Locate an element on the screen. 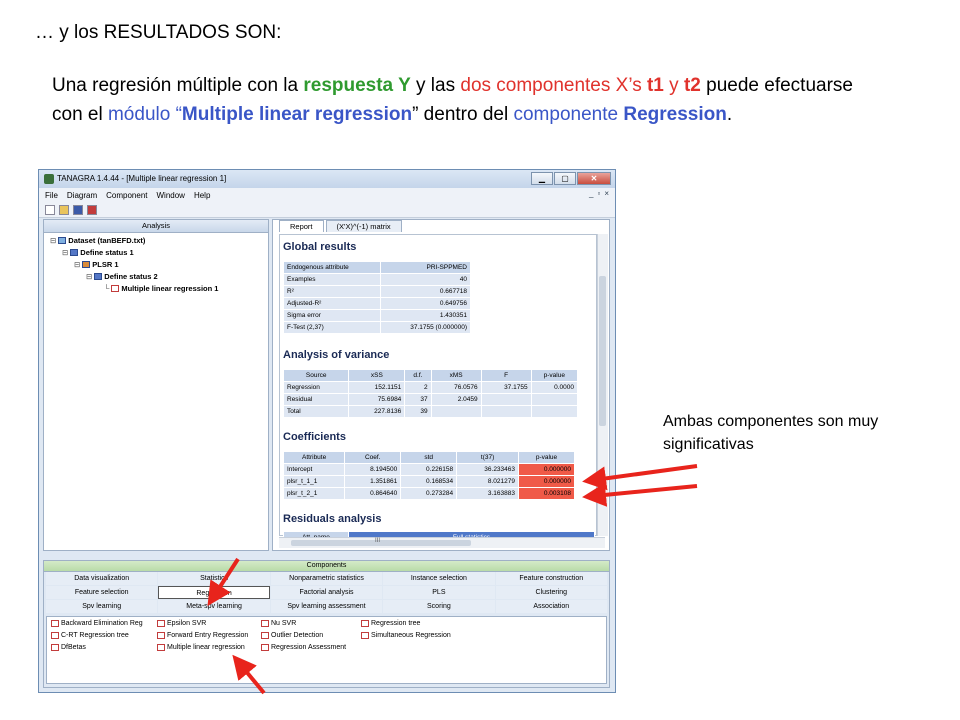  category-feature-selection: Feature selection is located at coordinates (102, 592).